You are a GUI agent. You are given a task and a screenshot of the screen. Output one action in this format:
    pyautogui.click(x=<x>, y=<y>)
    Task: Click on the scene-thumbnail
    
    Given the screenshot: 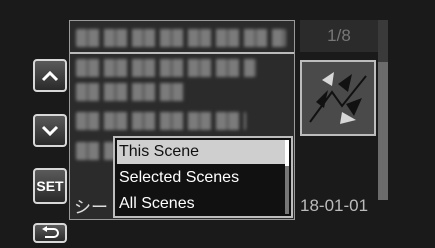 What is the action you would take?
    pyautogui.click(x=338, y=98)
    